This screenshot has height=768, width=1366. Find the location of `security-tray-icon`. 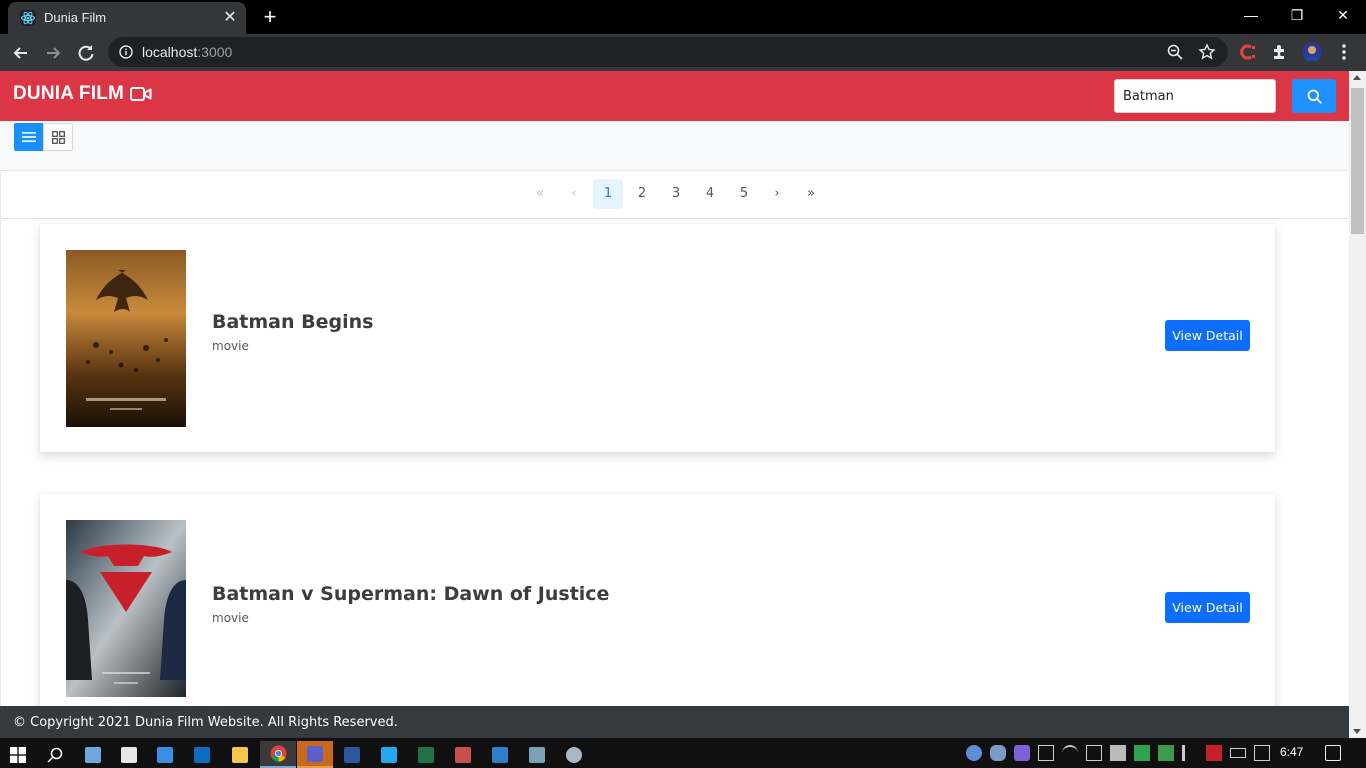

security-tray-icon is located at coordinates (1166, 753).